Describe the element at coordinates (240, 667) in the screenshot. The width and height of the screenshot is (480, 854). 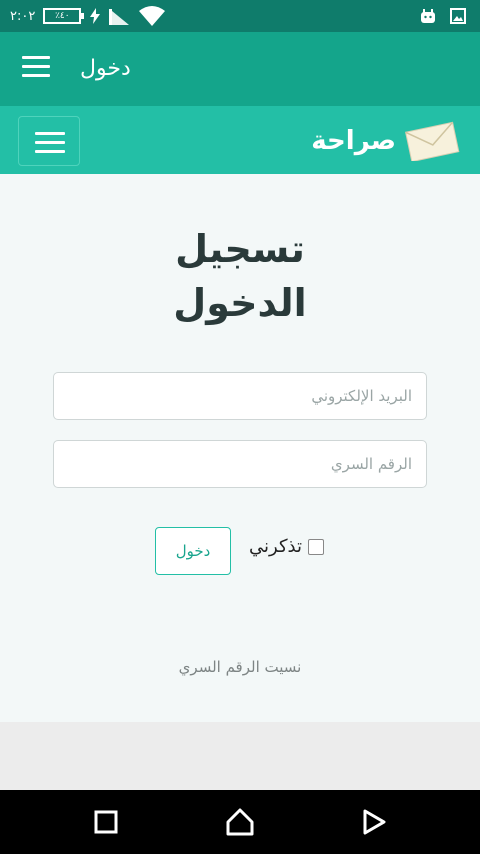
I see `forgot-password-link: نسيت الرقم السري` at that location.